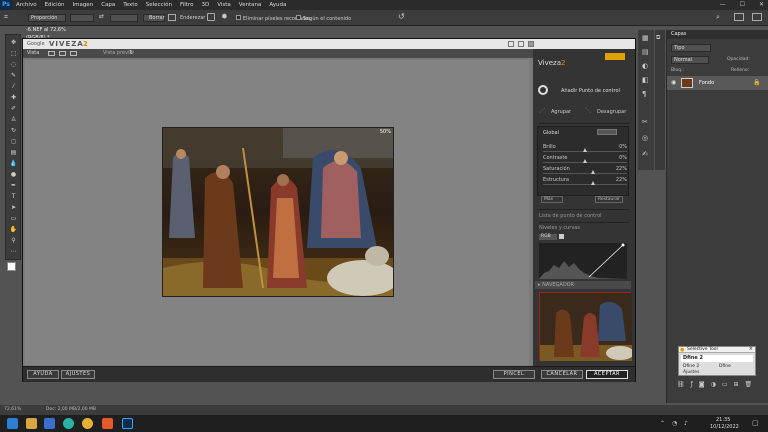  What do you see at coordinates (53, 33) in the screenshot?
I see `document-tab: -6.NEF al 72,6% (RGB/8) *` at bounding box center [53, 33].